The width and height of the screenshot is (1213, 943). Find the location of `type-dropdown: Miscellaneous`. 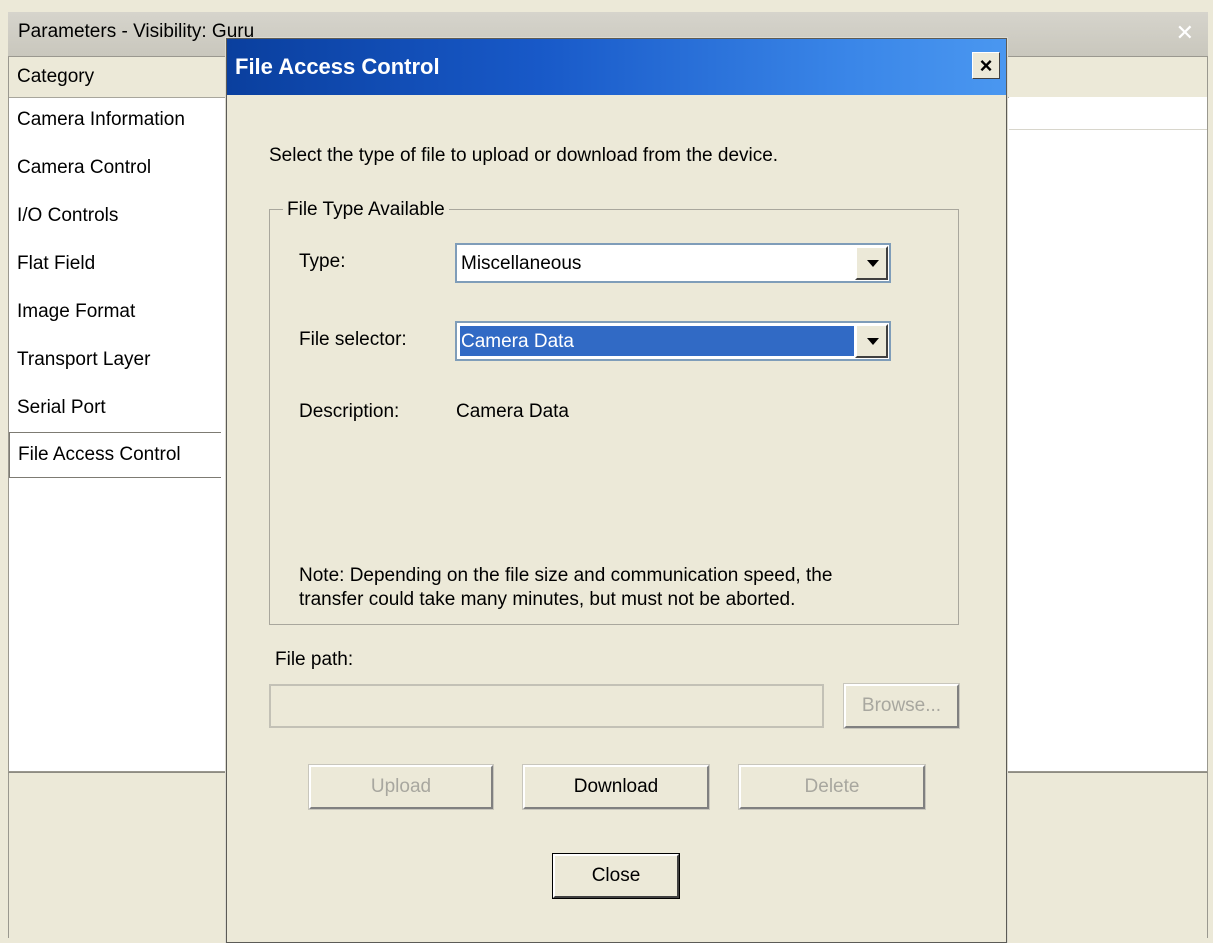

type-dropdown: Miscellaneous is located at coordinates (673, 263).